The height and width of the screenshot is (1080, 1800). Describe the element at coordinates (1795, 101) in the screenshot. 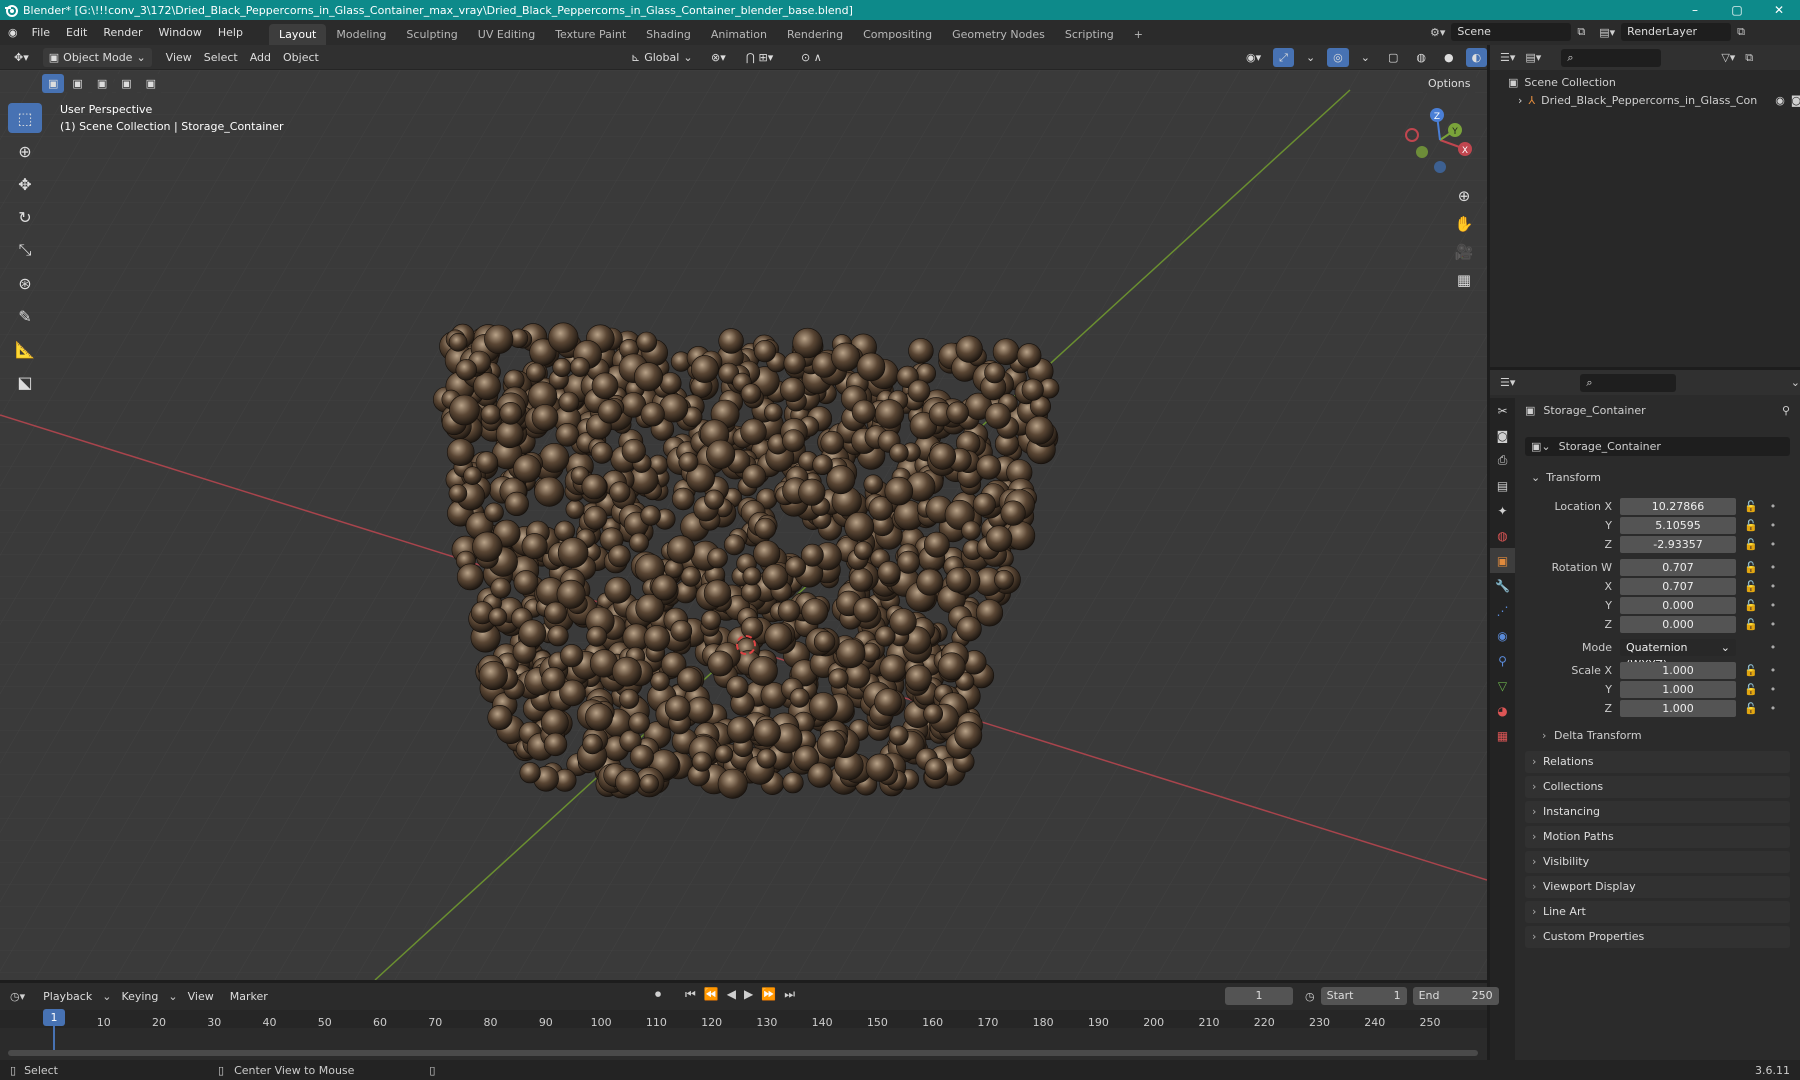

I see `render-camera-icon: ◙` at that location.